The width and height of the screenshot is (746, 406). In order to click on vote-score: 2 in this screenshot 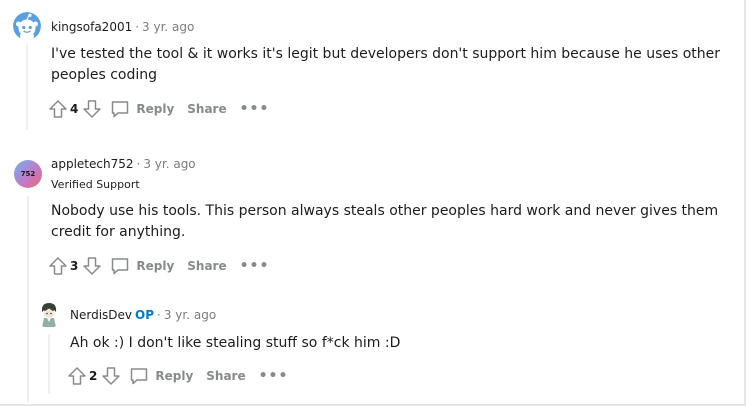, I will do `click(93, 376)`.